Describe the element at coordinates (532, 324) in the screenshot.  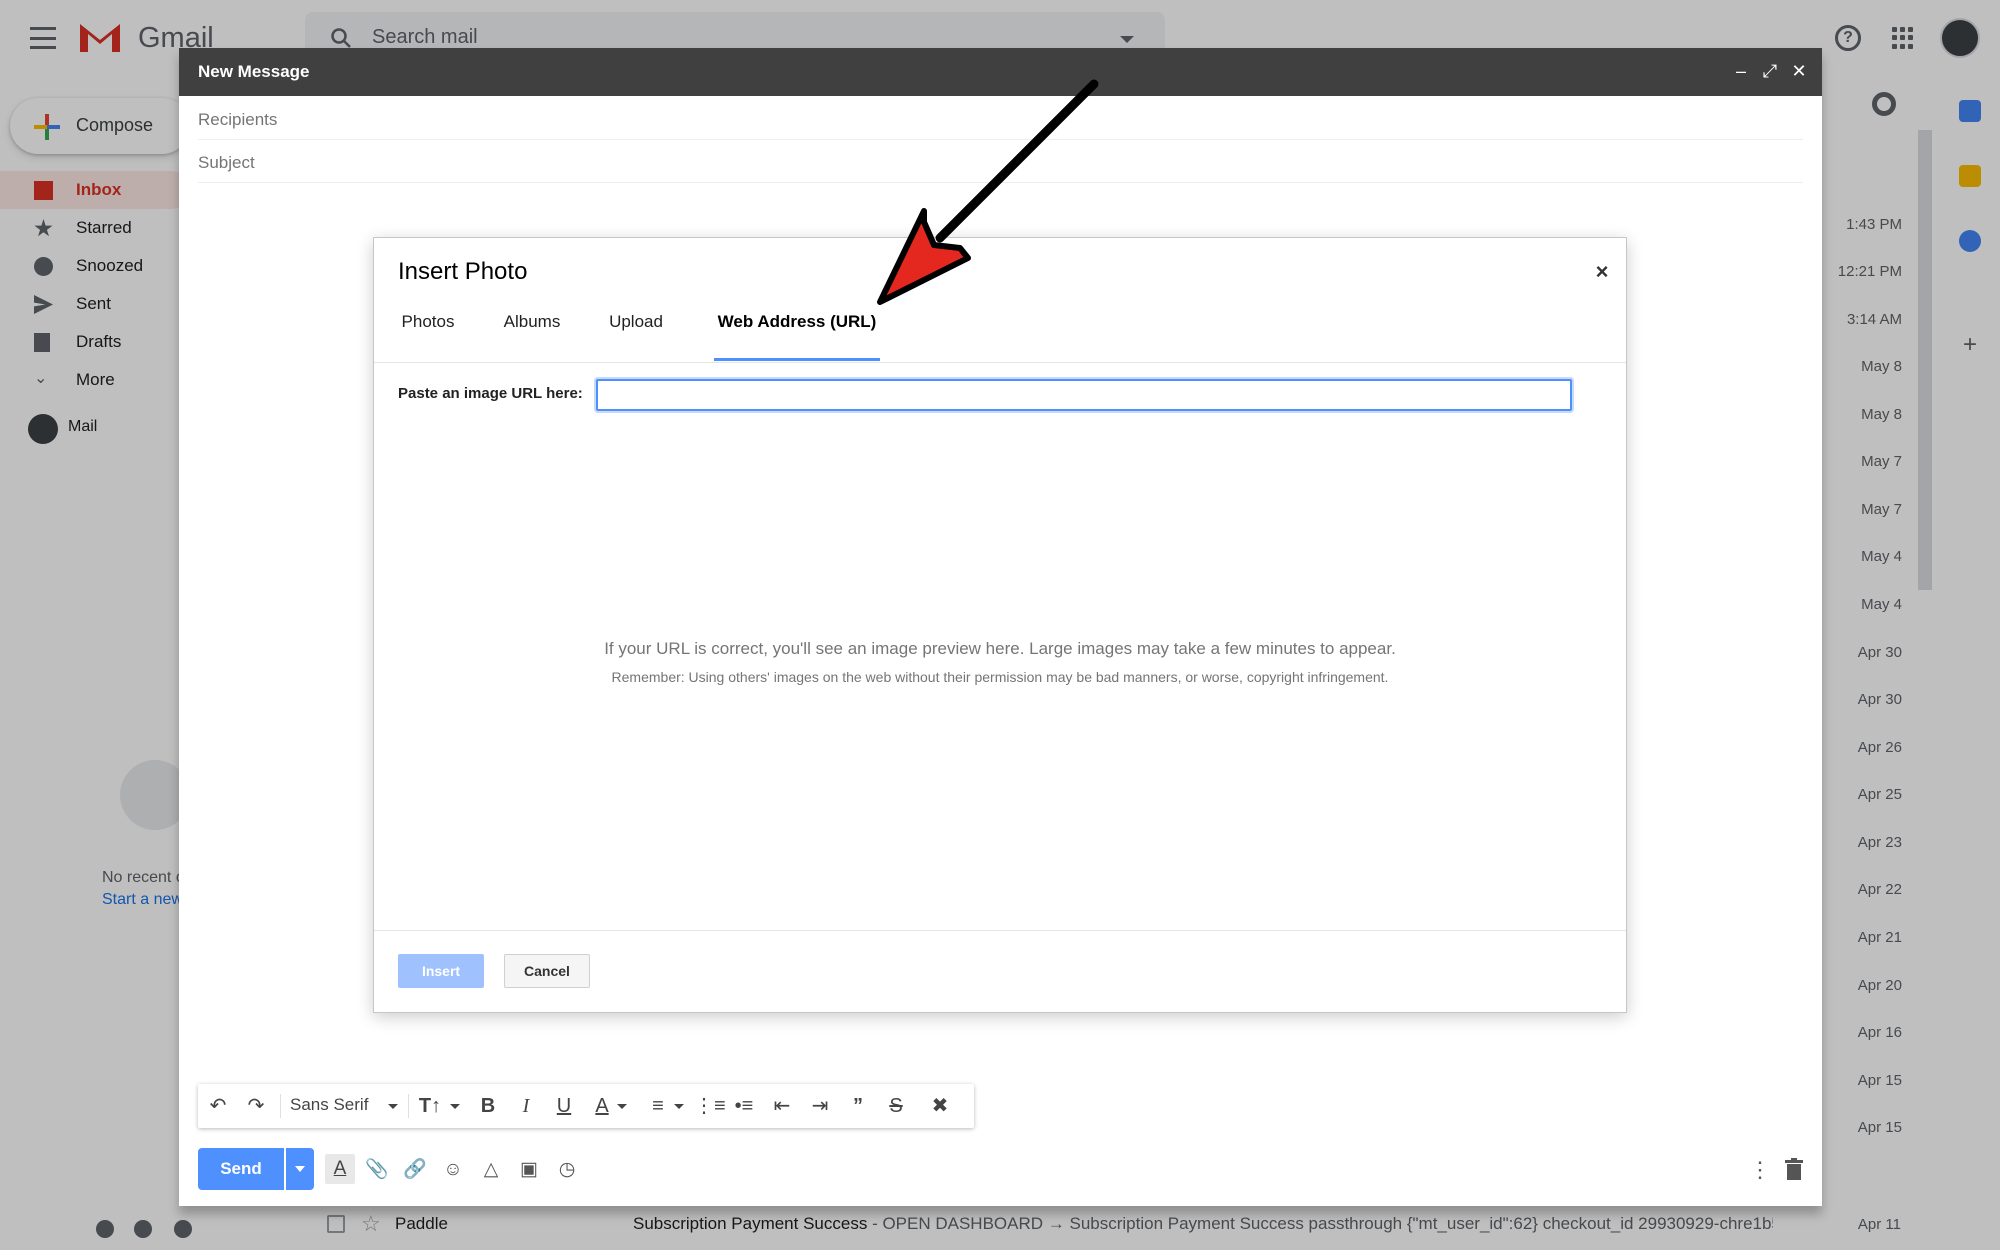
I see `tab-albums: Albums` at that location.